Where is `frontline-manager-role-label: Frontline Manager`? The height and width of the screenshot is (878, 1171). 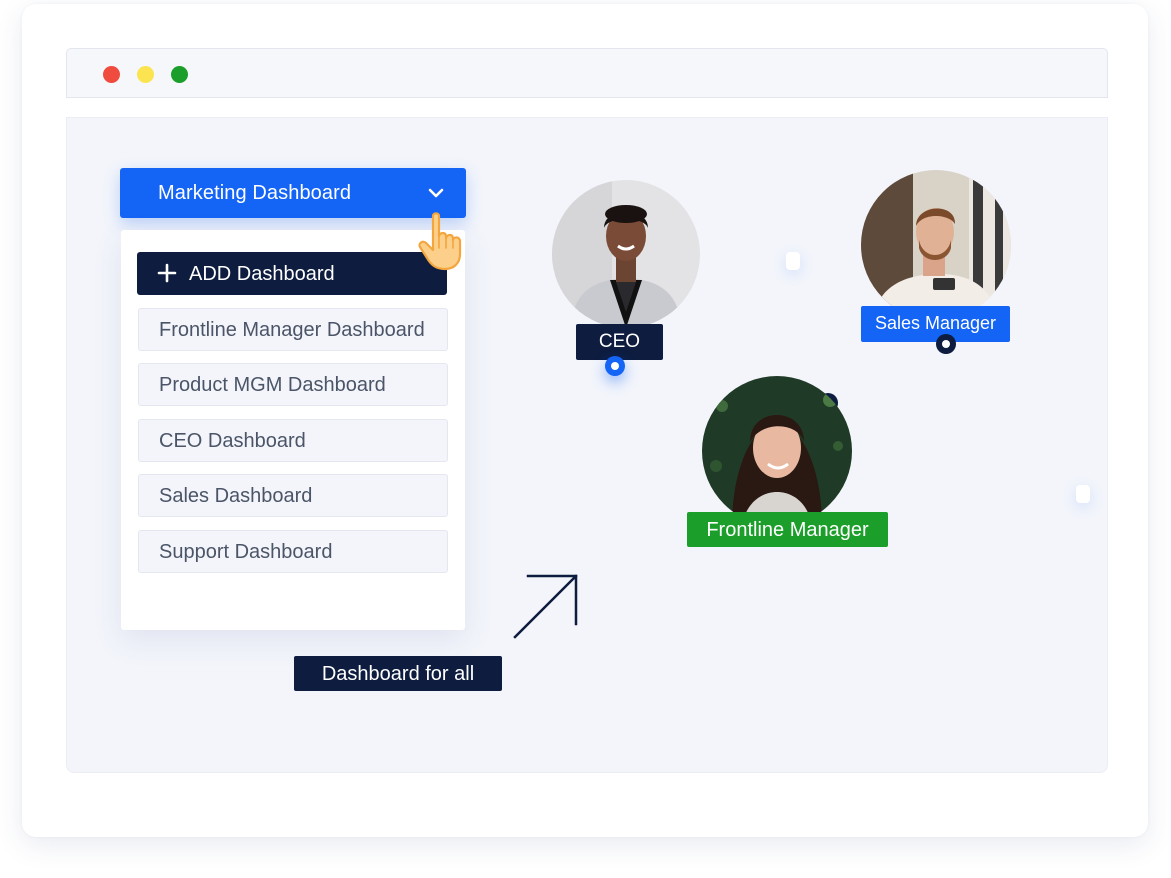 frontline-manager-role-label: Frontline Manager is located at coordinates (787, 530).